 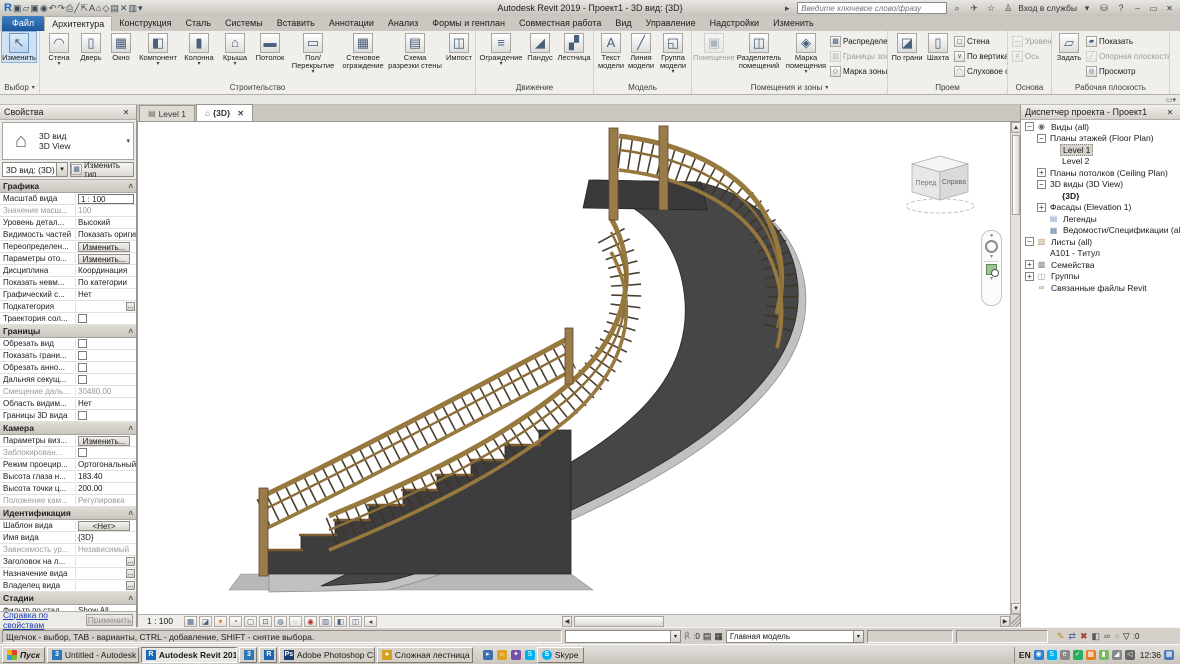 What do you see at coordinates (487, 654) in the screenshot?
I see `media-player-icon: ▸` at bounding box center [487, 654].